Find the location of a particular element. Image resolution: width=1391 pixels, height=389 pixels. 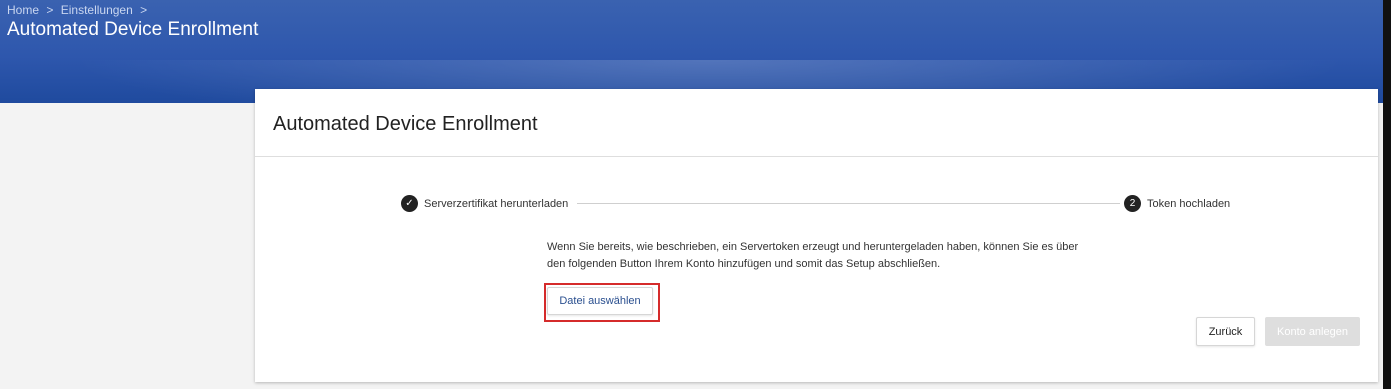

check-circle-icon: ✓ is located at coordinates (409, 203).